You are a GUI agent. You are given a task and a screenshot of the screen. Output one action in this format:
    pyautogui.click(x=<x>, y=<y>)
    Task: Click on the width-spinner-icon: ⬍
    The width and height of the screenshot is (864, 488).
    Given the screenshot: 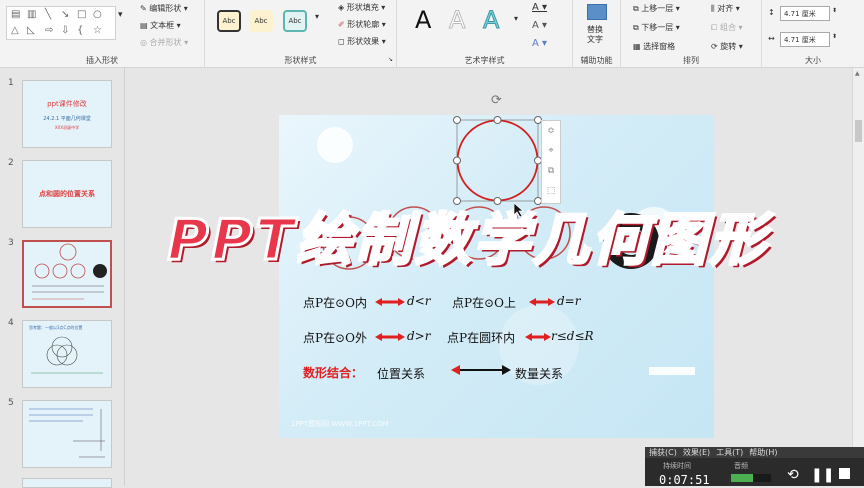 What is the action you would take?
    pyautogui.click(x=834, y=36)
    